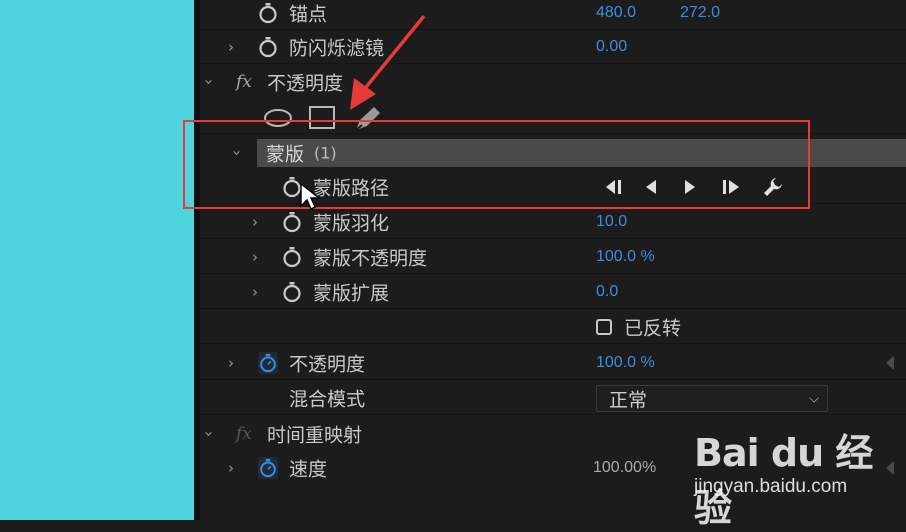 Image resolution: width=906 pixels, height=532 pixels. Describe the element at coordinates (496, 164) in the screenshot. I see `highlight-box` at that location.